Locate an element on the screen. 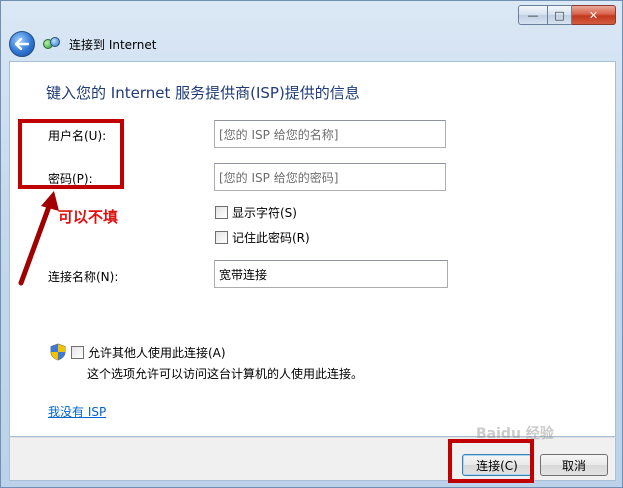 The width and height of the screenshot is (623, 488). remember-password-option: 记住此密码(R) is located at coordinates (262, 237).